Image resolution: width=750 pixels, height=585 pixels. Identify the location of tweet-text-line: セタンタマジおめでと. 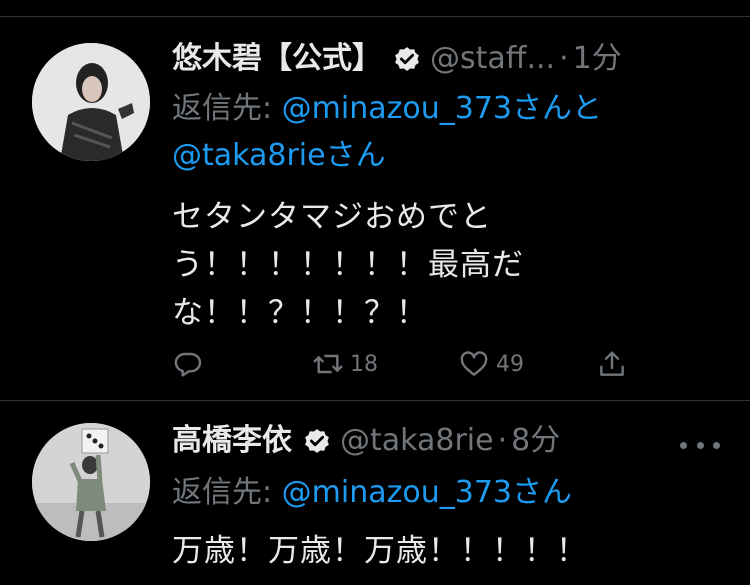
(332, 217).